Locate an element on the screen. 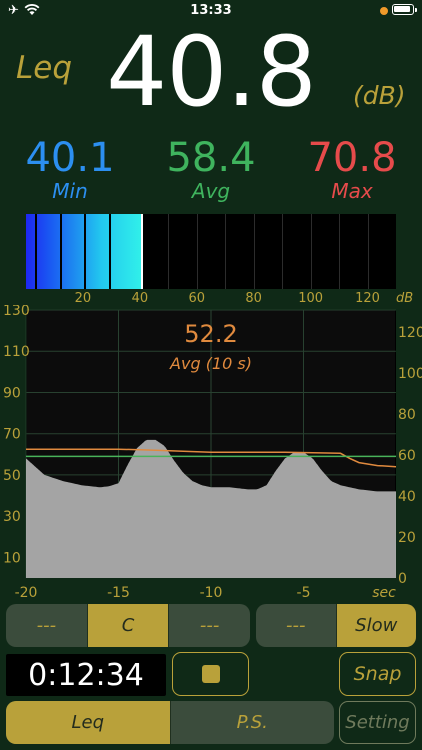  speed-option-fast: --- is located at coordinates (296, 625).